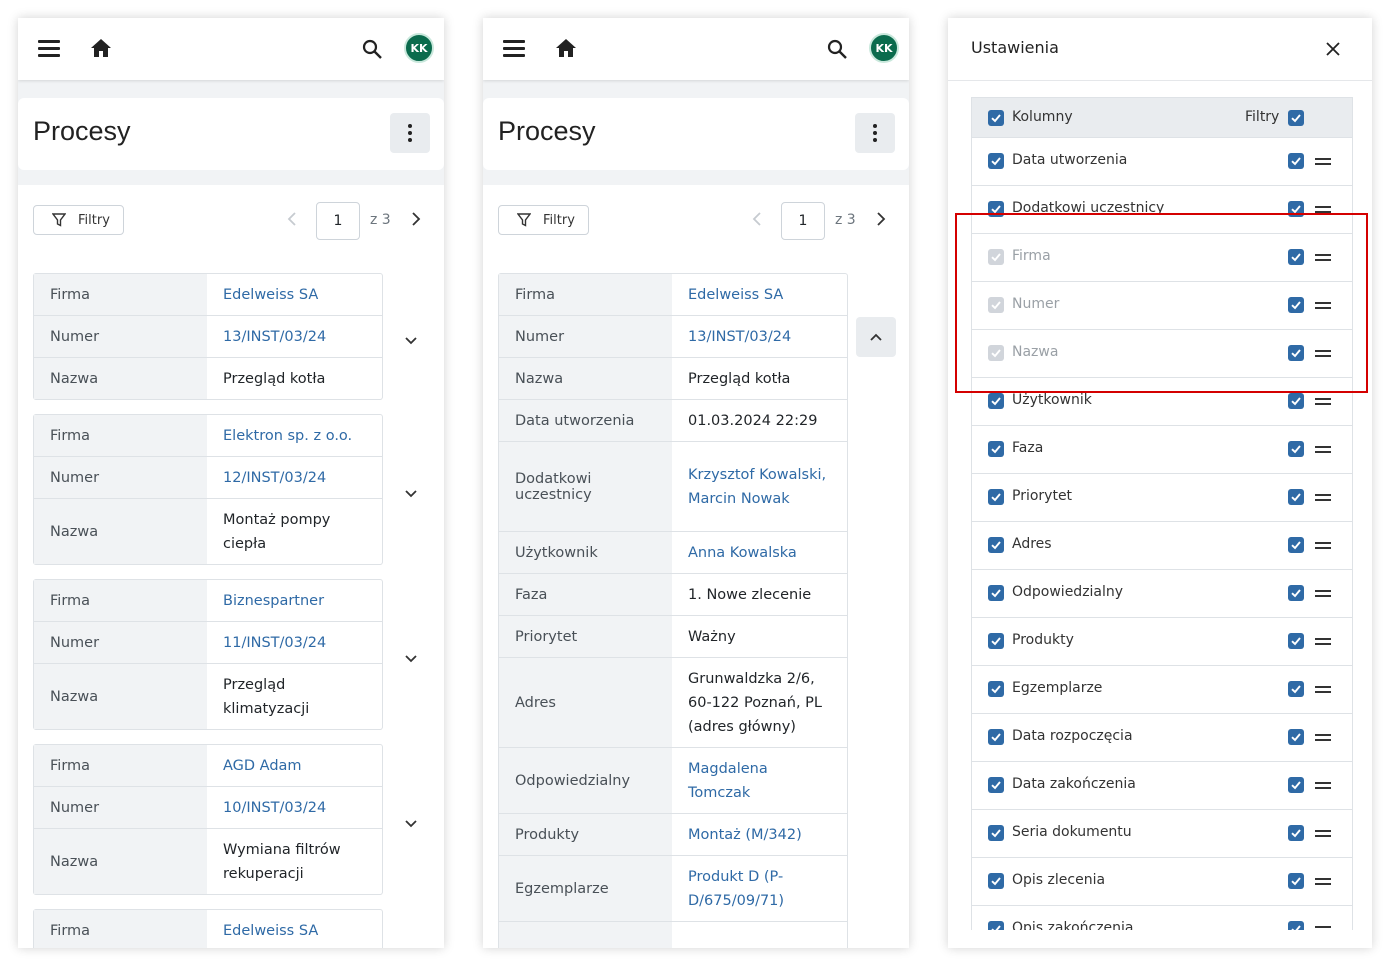 This screenshot has width=1388, height=968. What do you see at coordinates (759, 486) in the screenshot?
I see `field-value-link: Krzysztof Kowalski, Marcin Nowak` at bounding box center [759, 486].